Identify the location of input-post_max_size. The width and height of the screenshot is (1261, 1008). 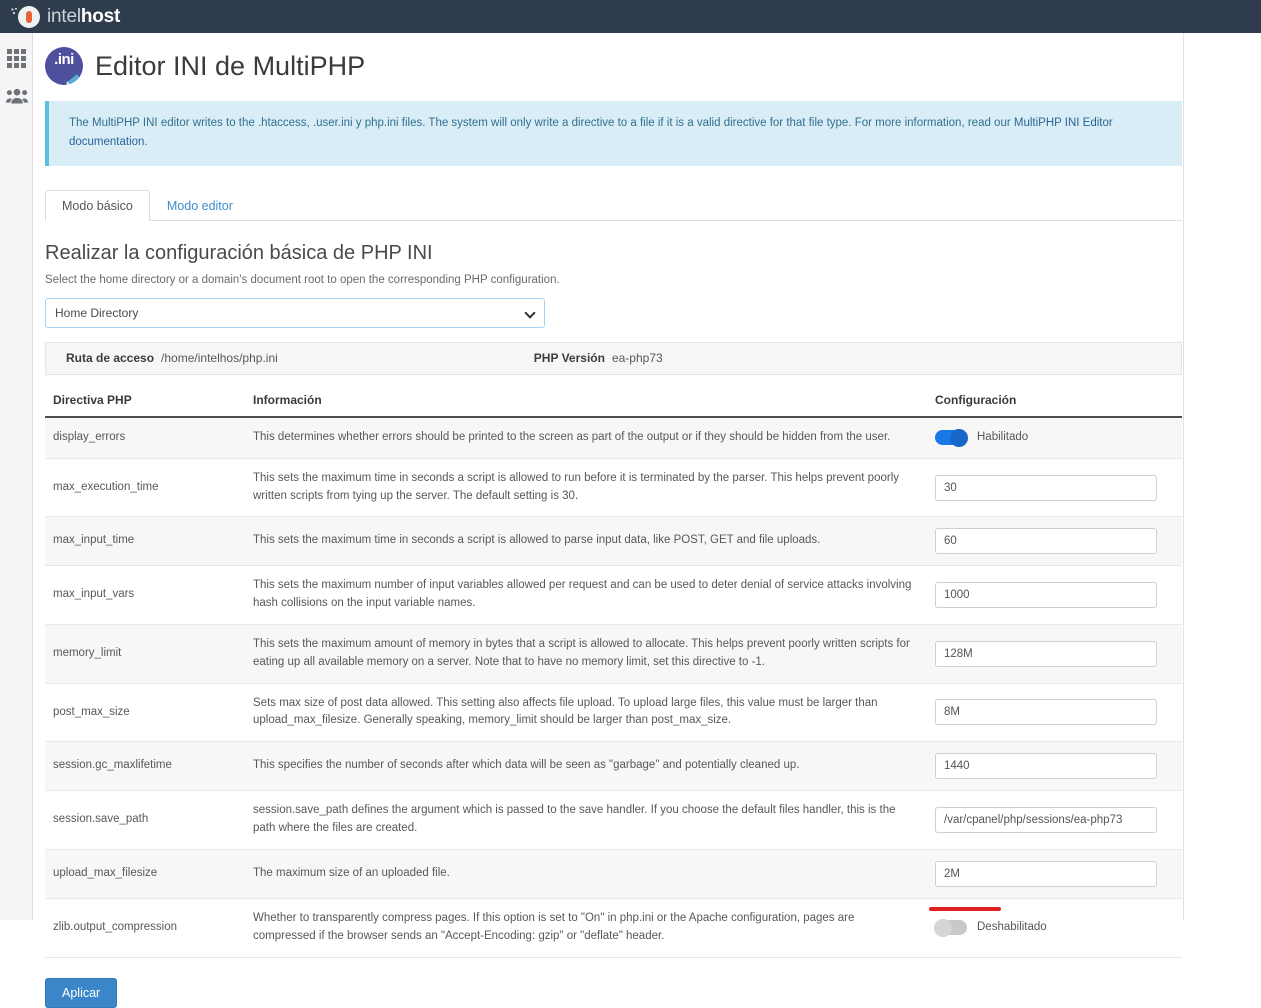
(1046, 712).